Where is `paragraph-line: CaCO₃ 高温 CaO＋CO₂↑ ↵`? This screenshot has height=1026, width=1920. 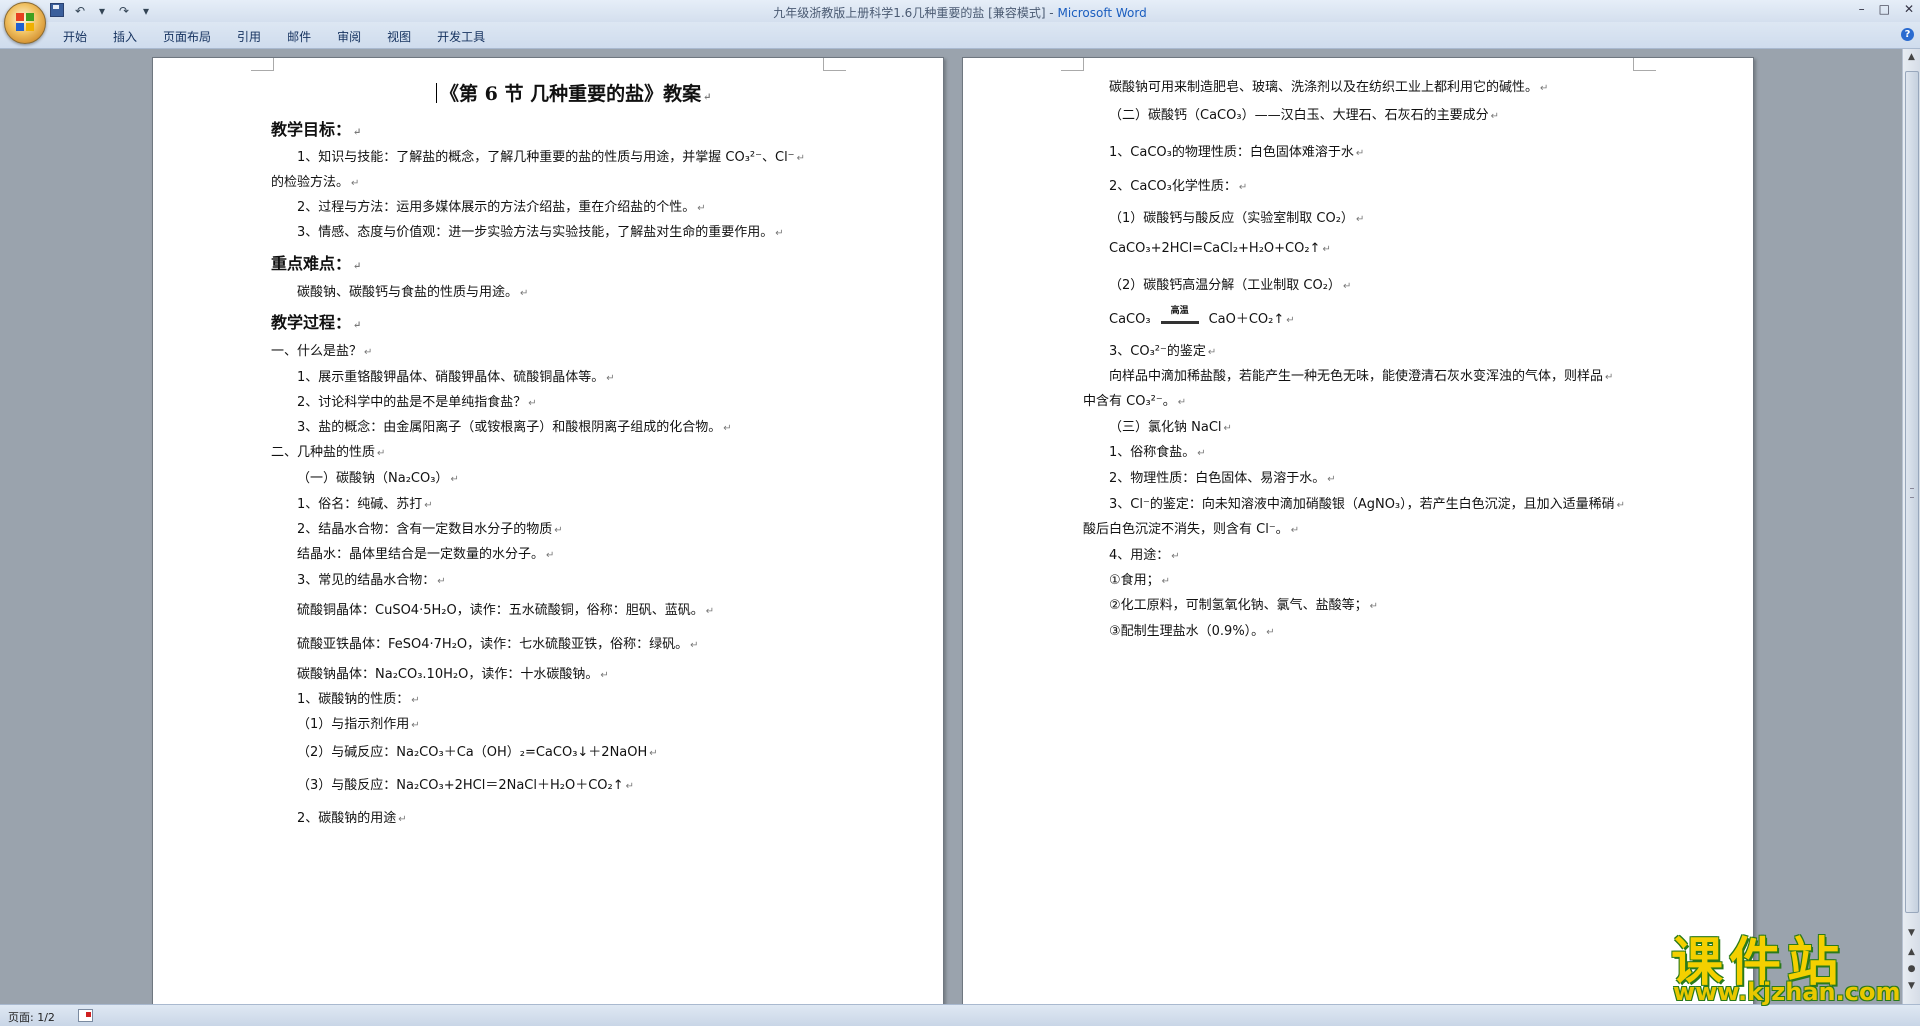
paragraph-line: CaCO₃ 高温 CaO＋CO₂↑ ↵ is located at coordinates (1202, 317).